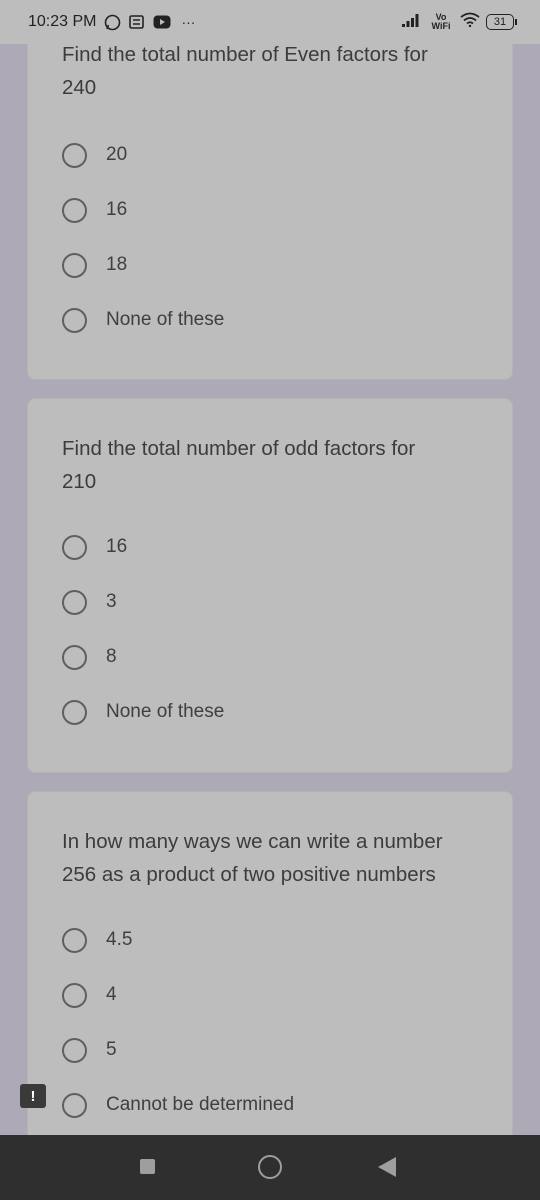 The width and height of the screenshot is (540, 1200). I want to click on question-1-option-4: None of these, so click(143, 320).